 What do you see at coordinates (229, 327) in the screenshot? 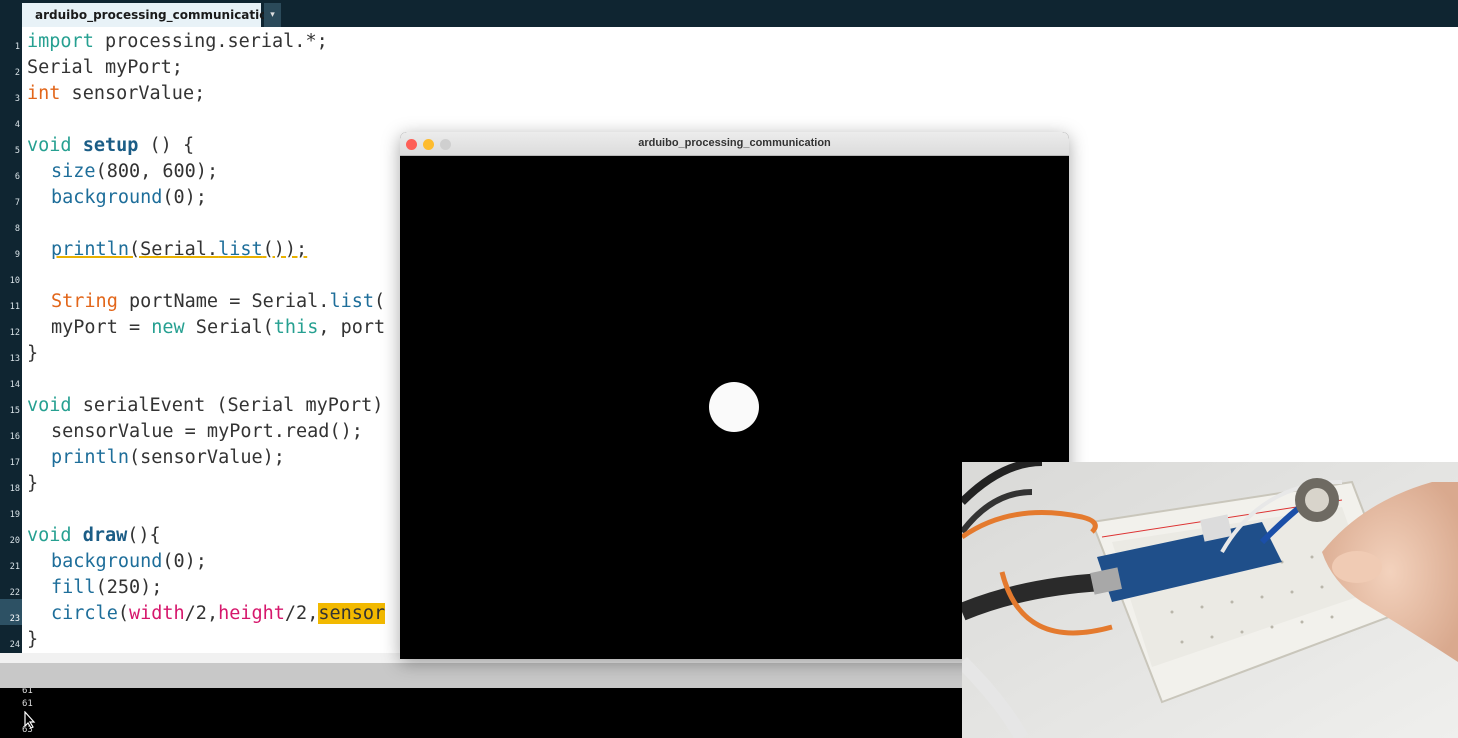
I see `code-token: Serial(` at bounding box center [229, 327].